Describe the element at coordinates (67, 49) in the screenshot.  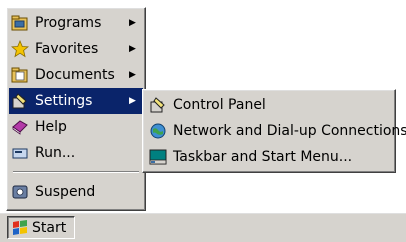
I see `menu-item-label: Favorites` at that location.